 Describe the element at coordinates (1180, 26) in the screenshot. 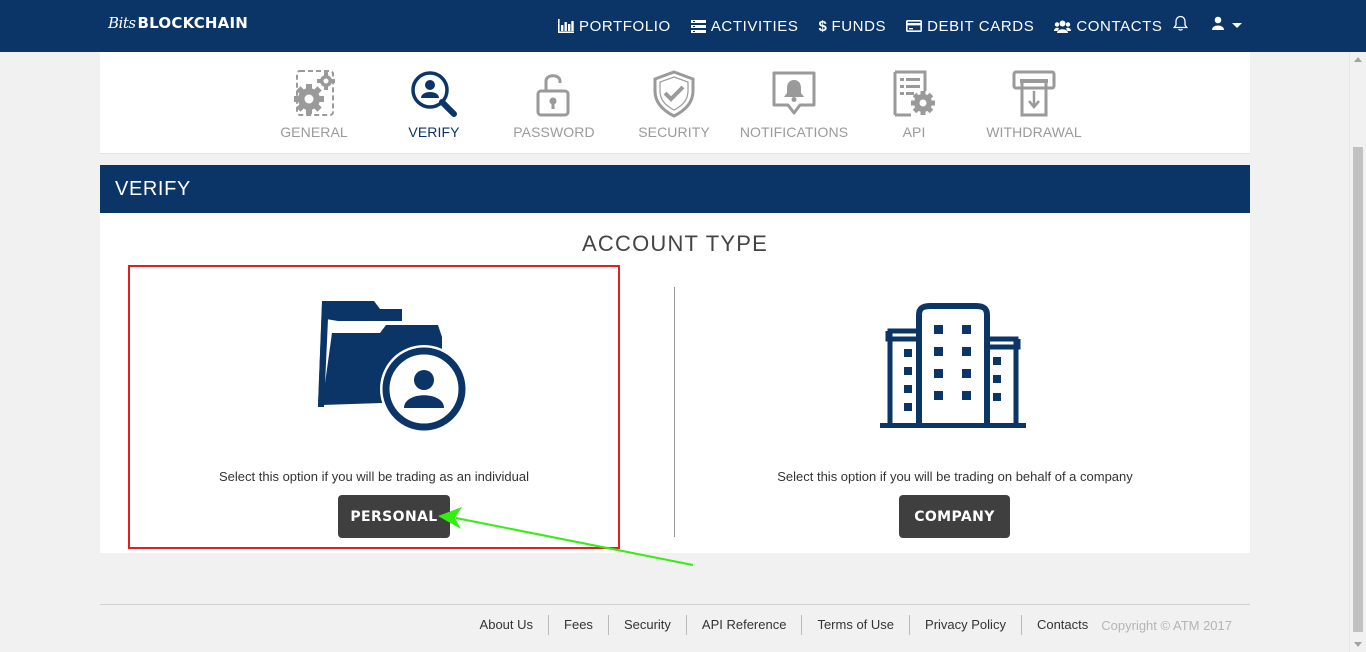

I see `bell-icon` at that location.